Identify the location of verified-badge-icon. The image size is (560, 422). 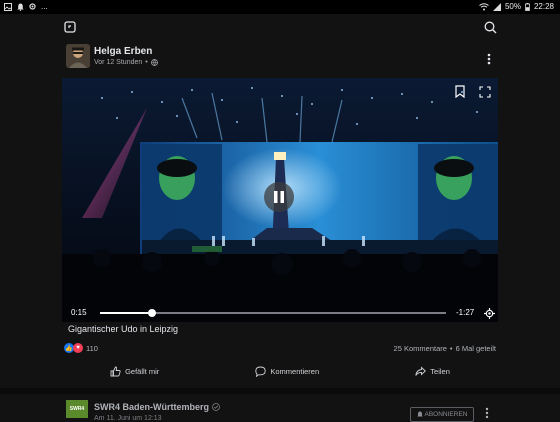
(216, 407).